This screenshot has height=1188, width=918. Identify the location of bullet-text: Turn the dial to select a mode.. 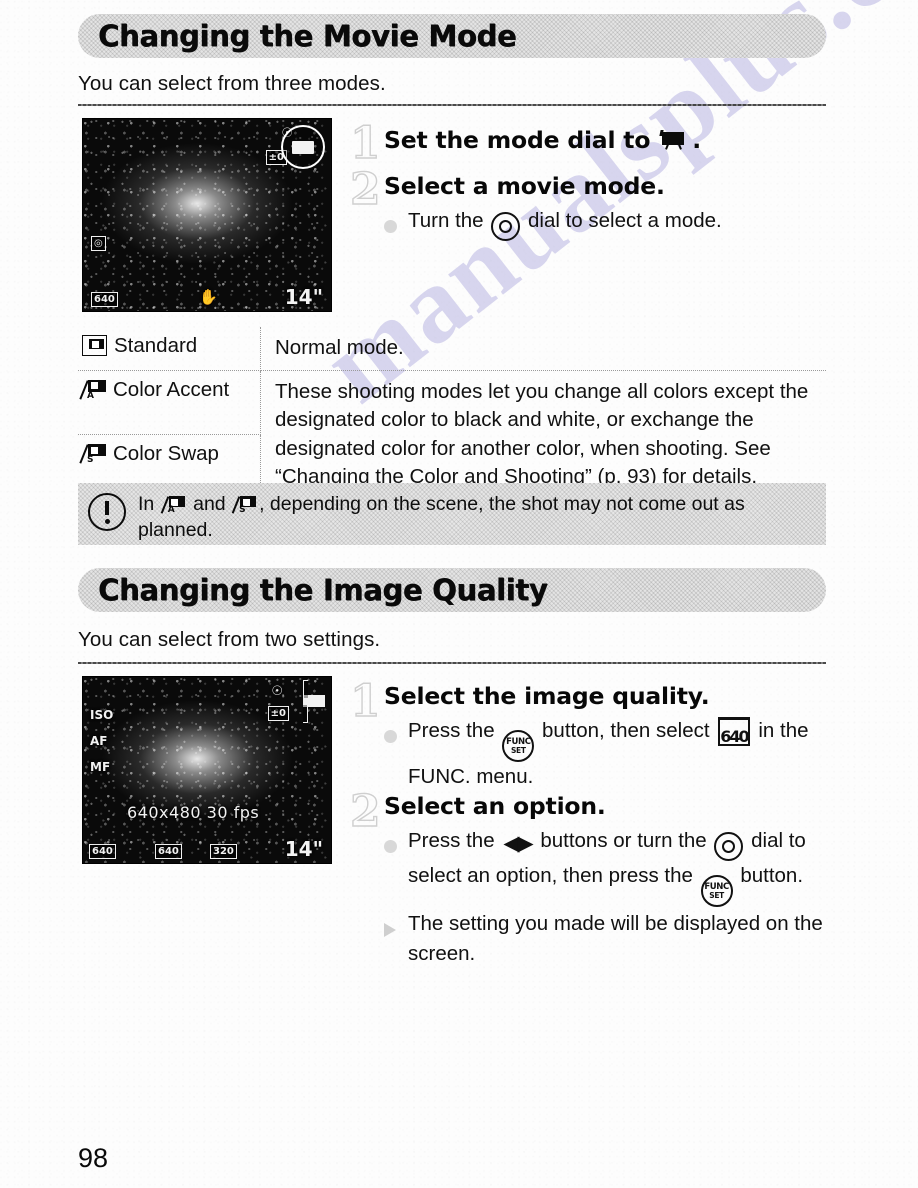
(611, 224).